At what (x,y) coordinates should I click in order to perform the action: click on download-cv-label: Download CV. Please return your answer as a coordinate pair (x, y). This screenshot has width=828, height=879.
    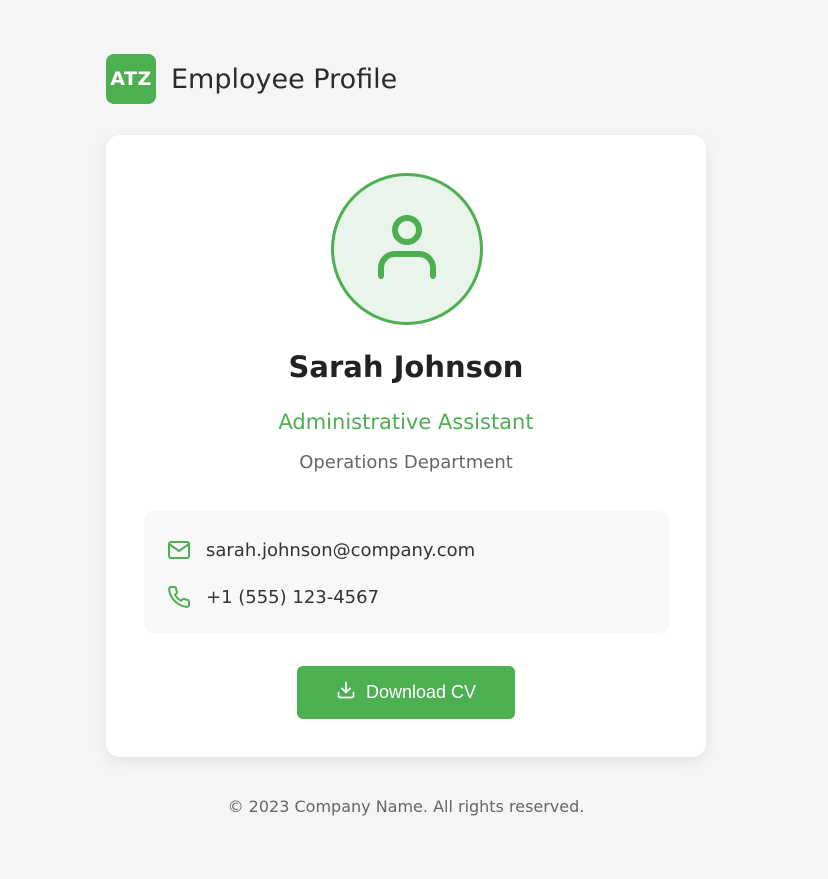
    Looking at the image, I should click on (421, 692).